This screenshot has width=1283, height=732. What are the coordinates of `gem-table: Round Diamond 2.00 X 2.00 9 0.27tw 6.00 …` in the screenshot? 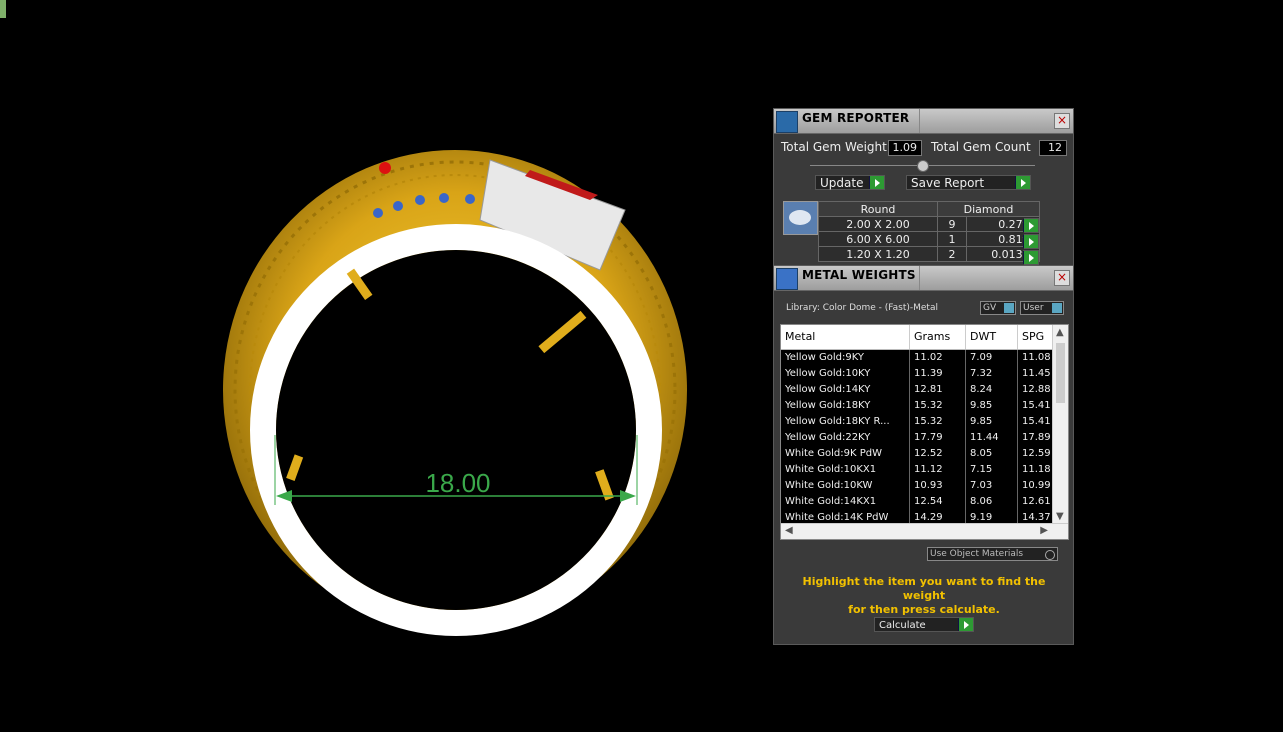 It's located at (929, 231).